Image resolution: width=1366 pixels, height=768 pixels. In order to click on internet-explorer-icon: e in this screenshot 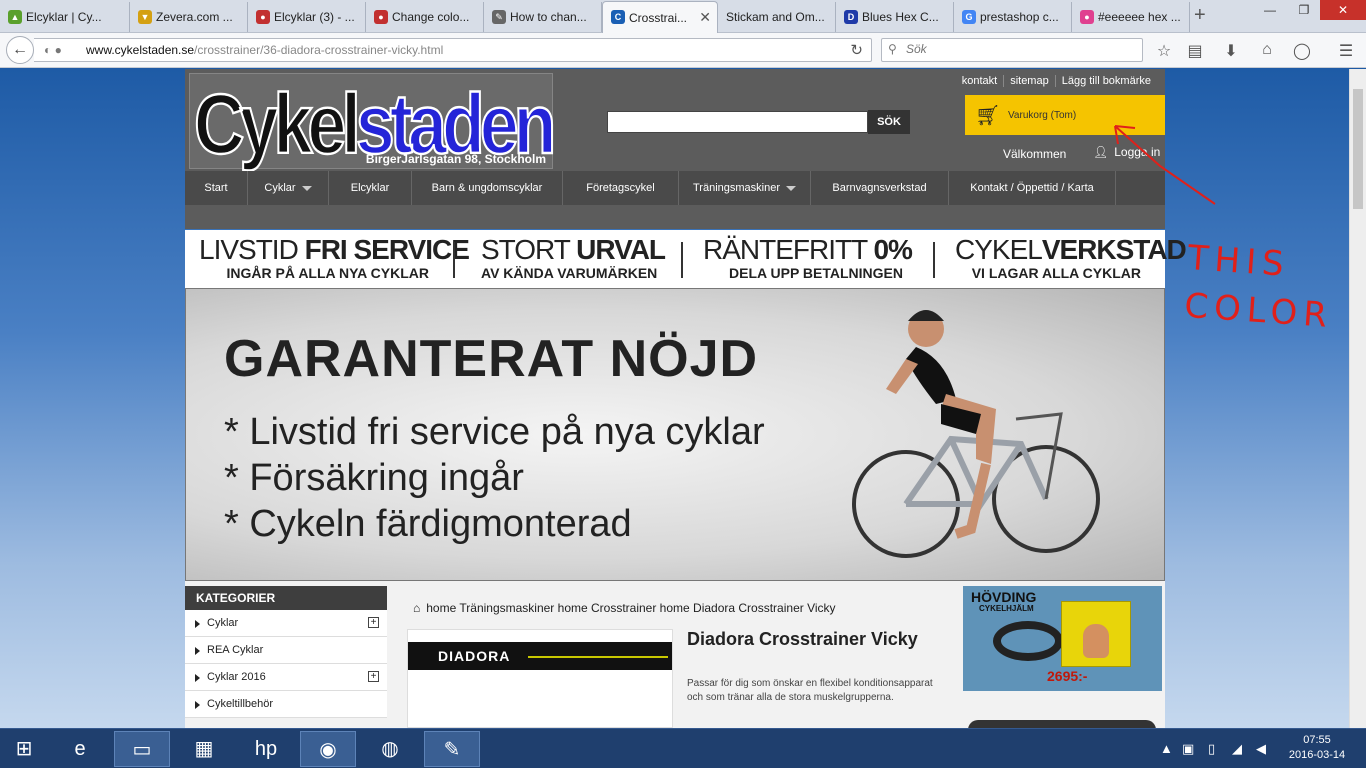, I will do `click(80, 749)`.